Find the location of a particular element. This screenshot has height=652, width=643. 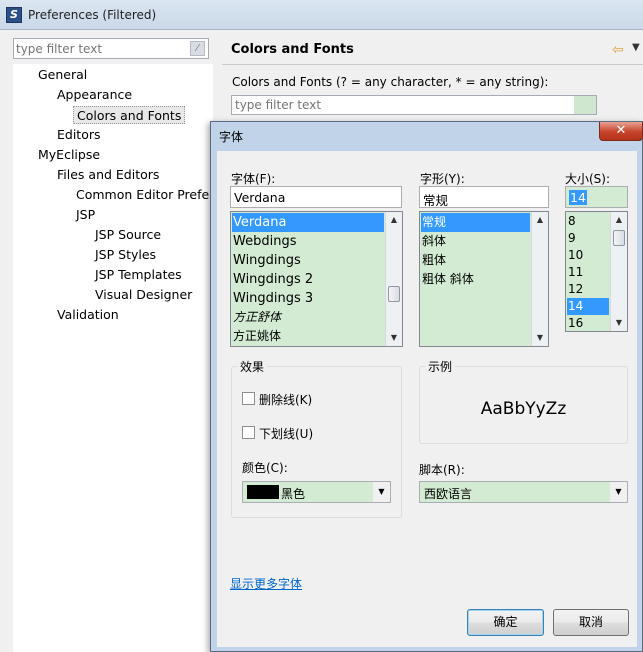

style-list-scrollbar: ▲ ▼ is located at coordinates (539, 279).